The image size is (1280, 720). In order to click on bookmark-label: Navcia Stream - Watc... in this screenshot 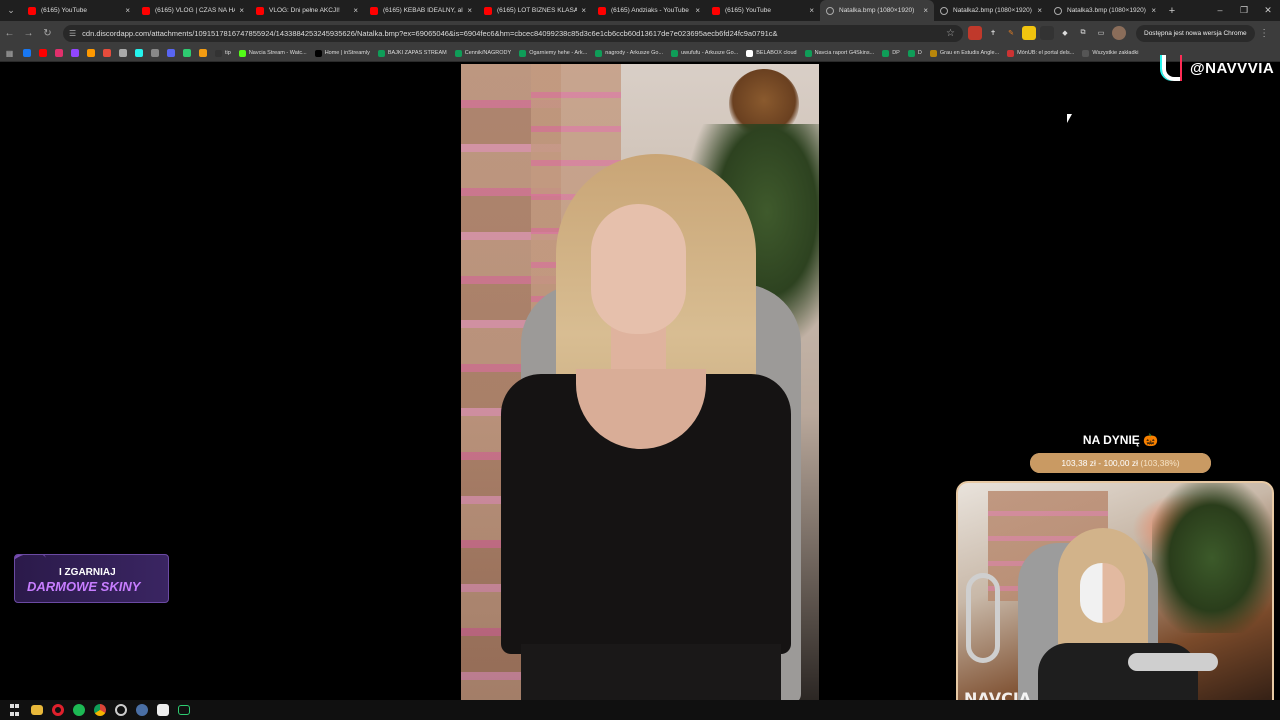, I will do `click(277, 53)`.